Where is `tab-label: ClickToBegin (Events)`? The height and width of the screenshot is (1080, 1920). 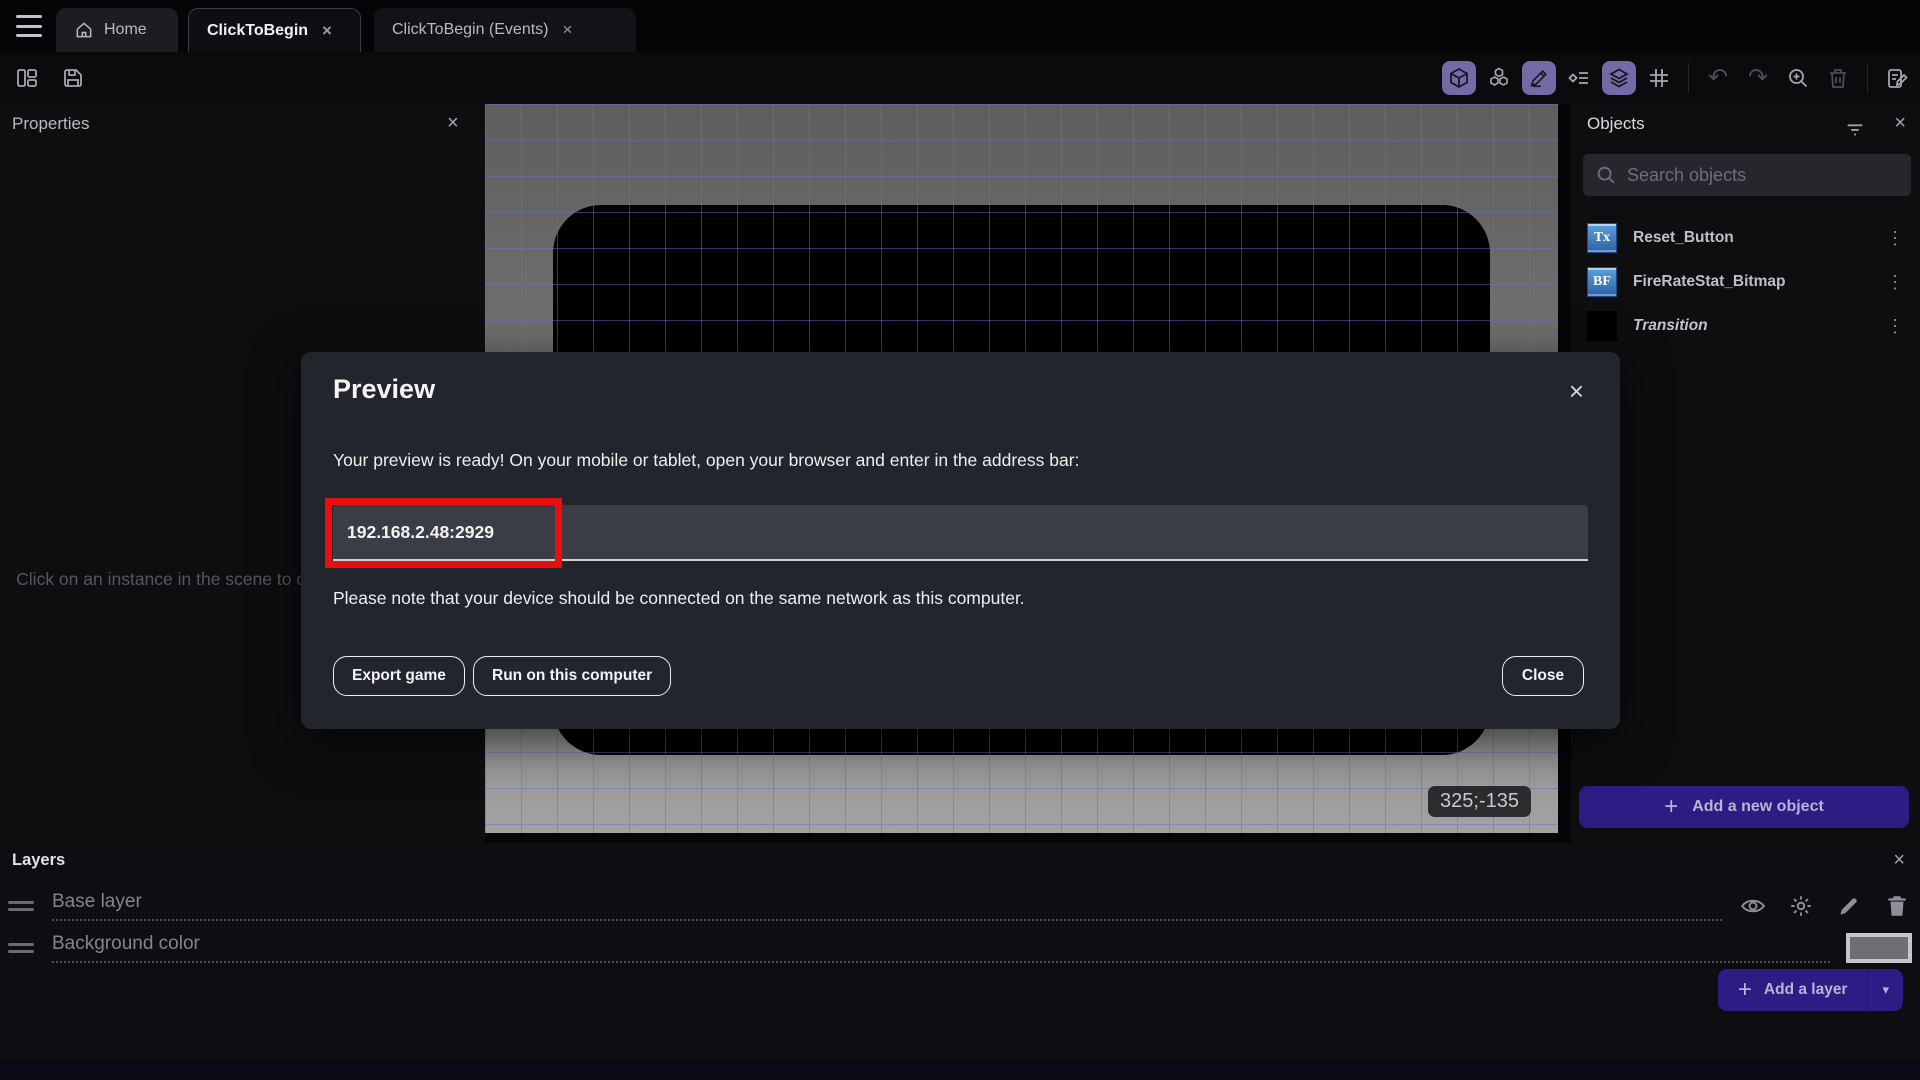
tab-label: ClickToBegin (Events) is located at coordinates (470, 29).